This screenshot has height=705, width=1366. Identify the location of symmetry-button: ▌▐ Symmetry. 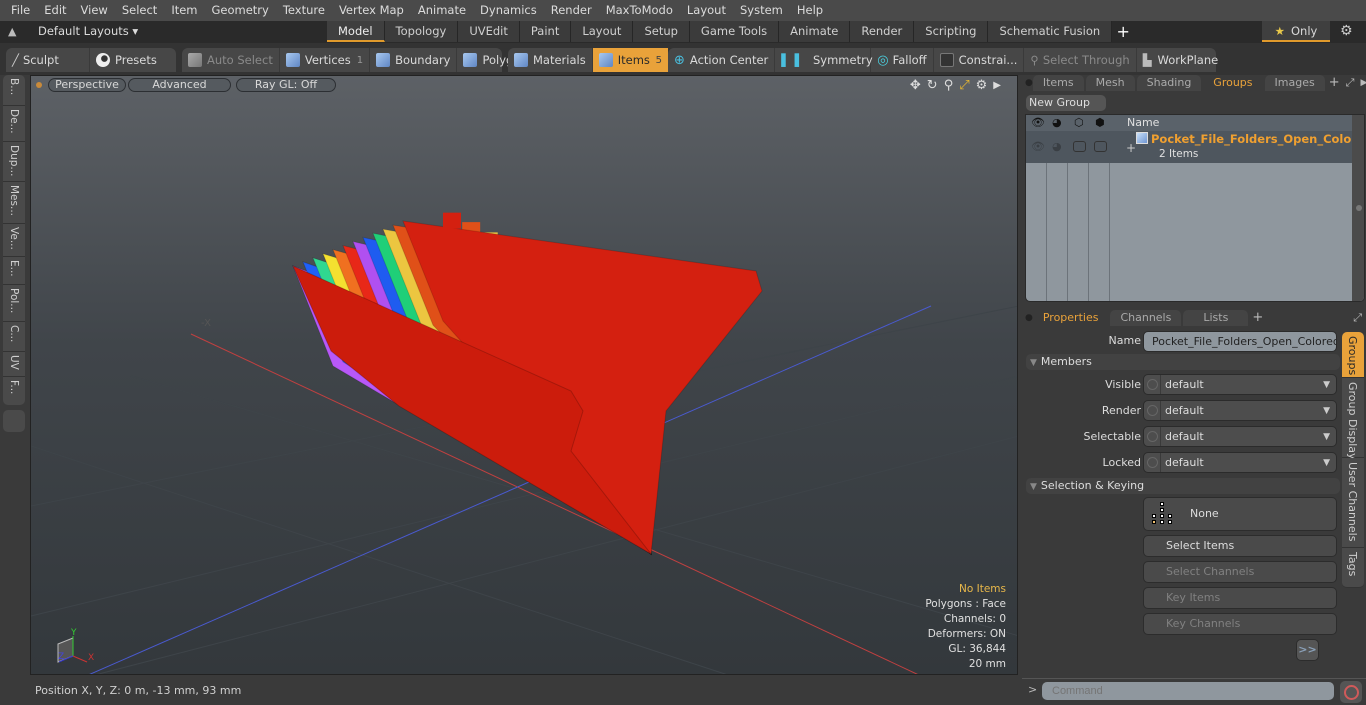
(824, 60).